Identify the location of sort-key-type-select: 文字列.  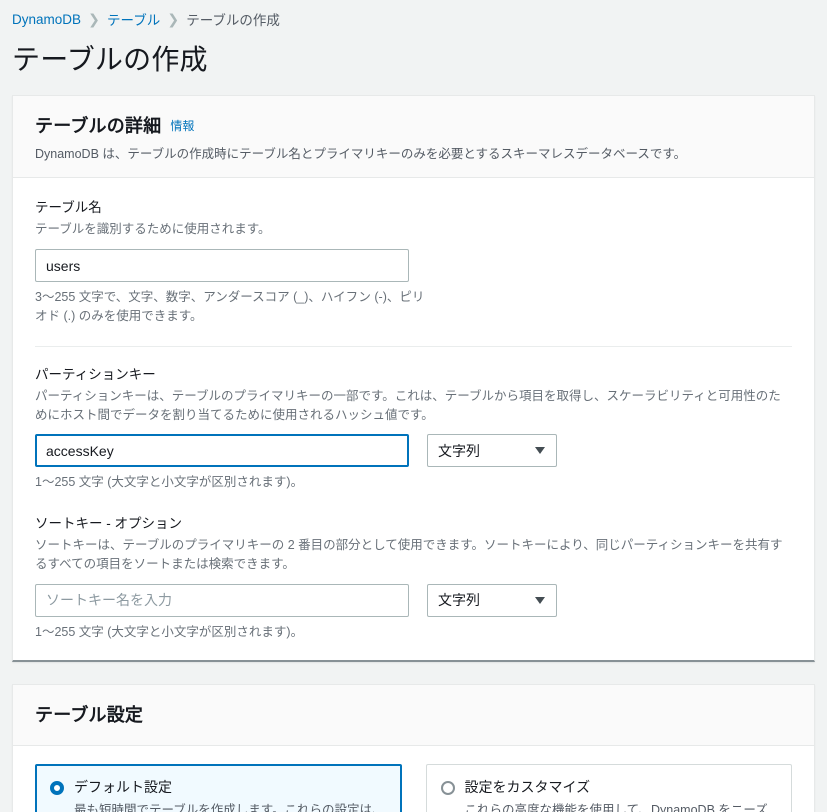
(492, 600).